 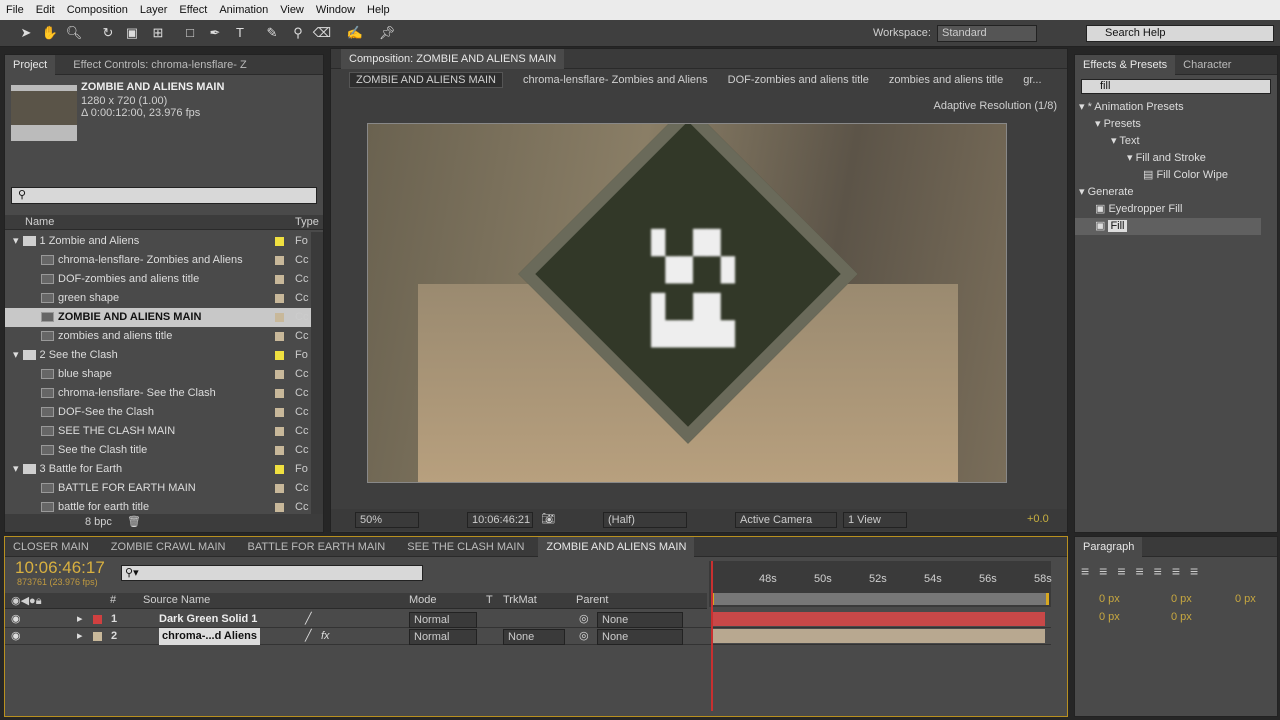 I want to click on effects-tree-item: ▾ Text, so click(x=1168, y=141).